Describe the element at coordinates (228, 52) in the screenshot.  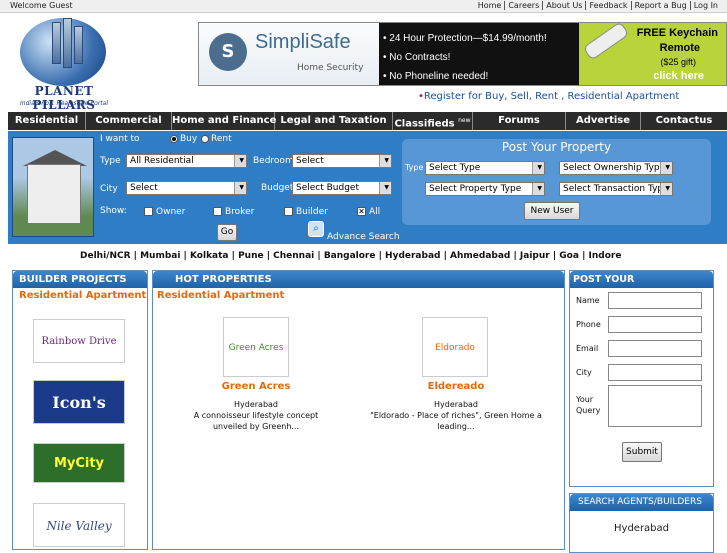
I see `simplisafe-logo-icon: S` at that location.